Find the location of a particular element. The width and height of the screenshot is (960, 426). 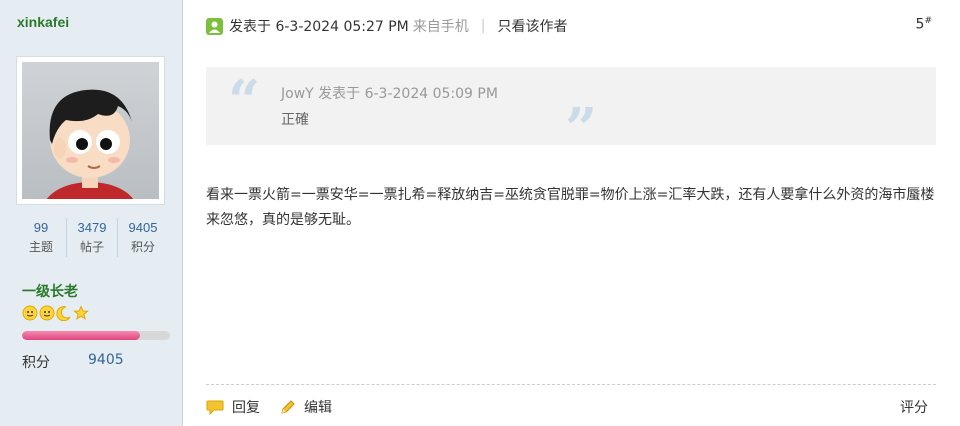

reply-button: 回复 is located at coordinates (233, 407).